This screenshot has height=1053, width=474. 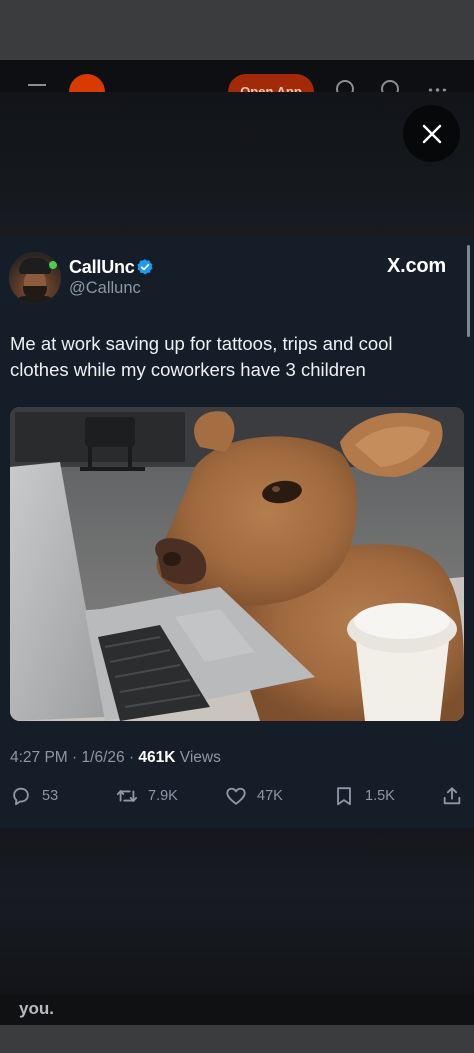 I want to click on bookmark-count: 1.5K, so click(x=380, y=796).